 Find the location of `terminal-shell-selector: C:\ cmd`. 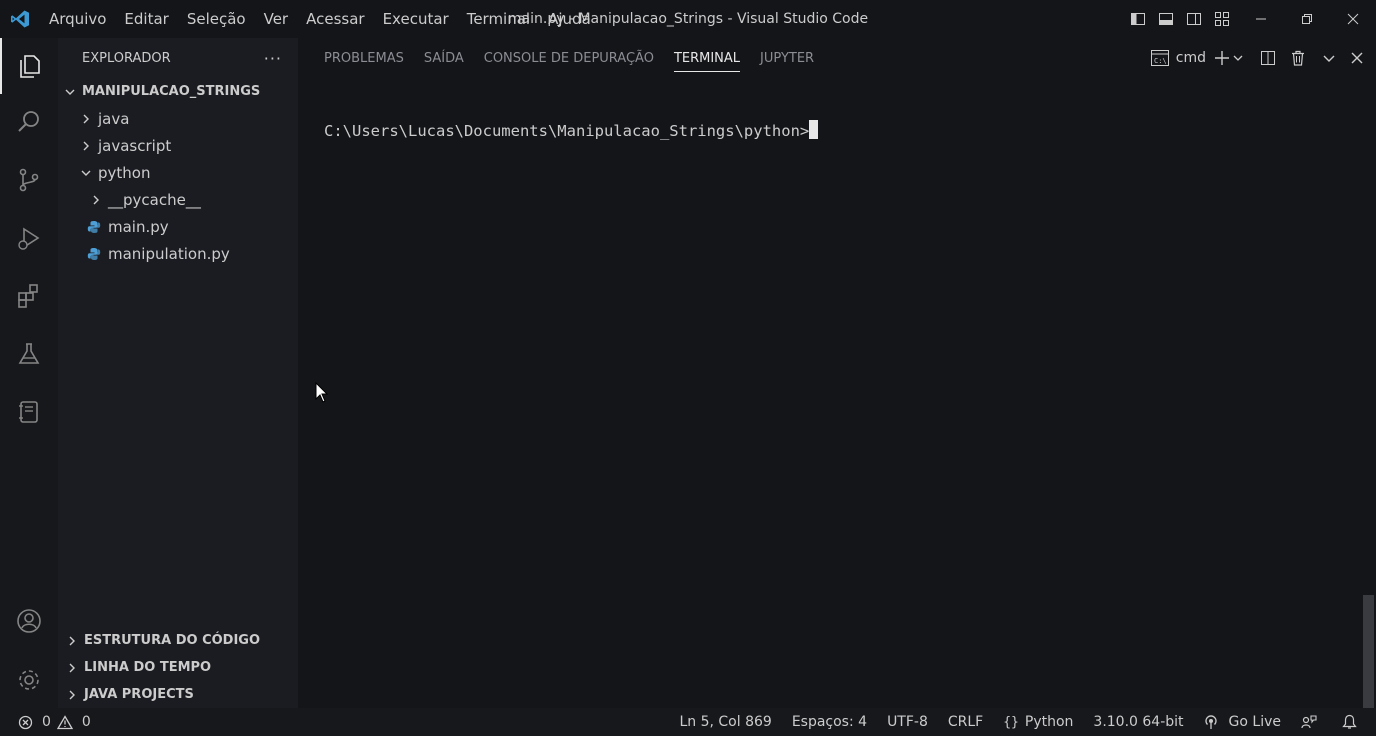

terminal-shell-selector: C:\ cmd is located at coordinates (1178, 58).